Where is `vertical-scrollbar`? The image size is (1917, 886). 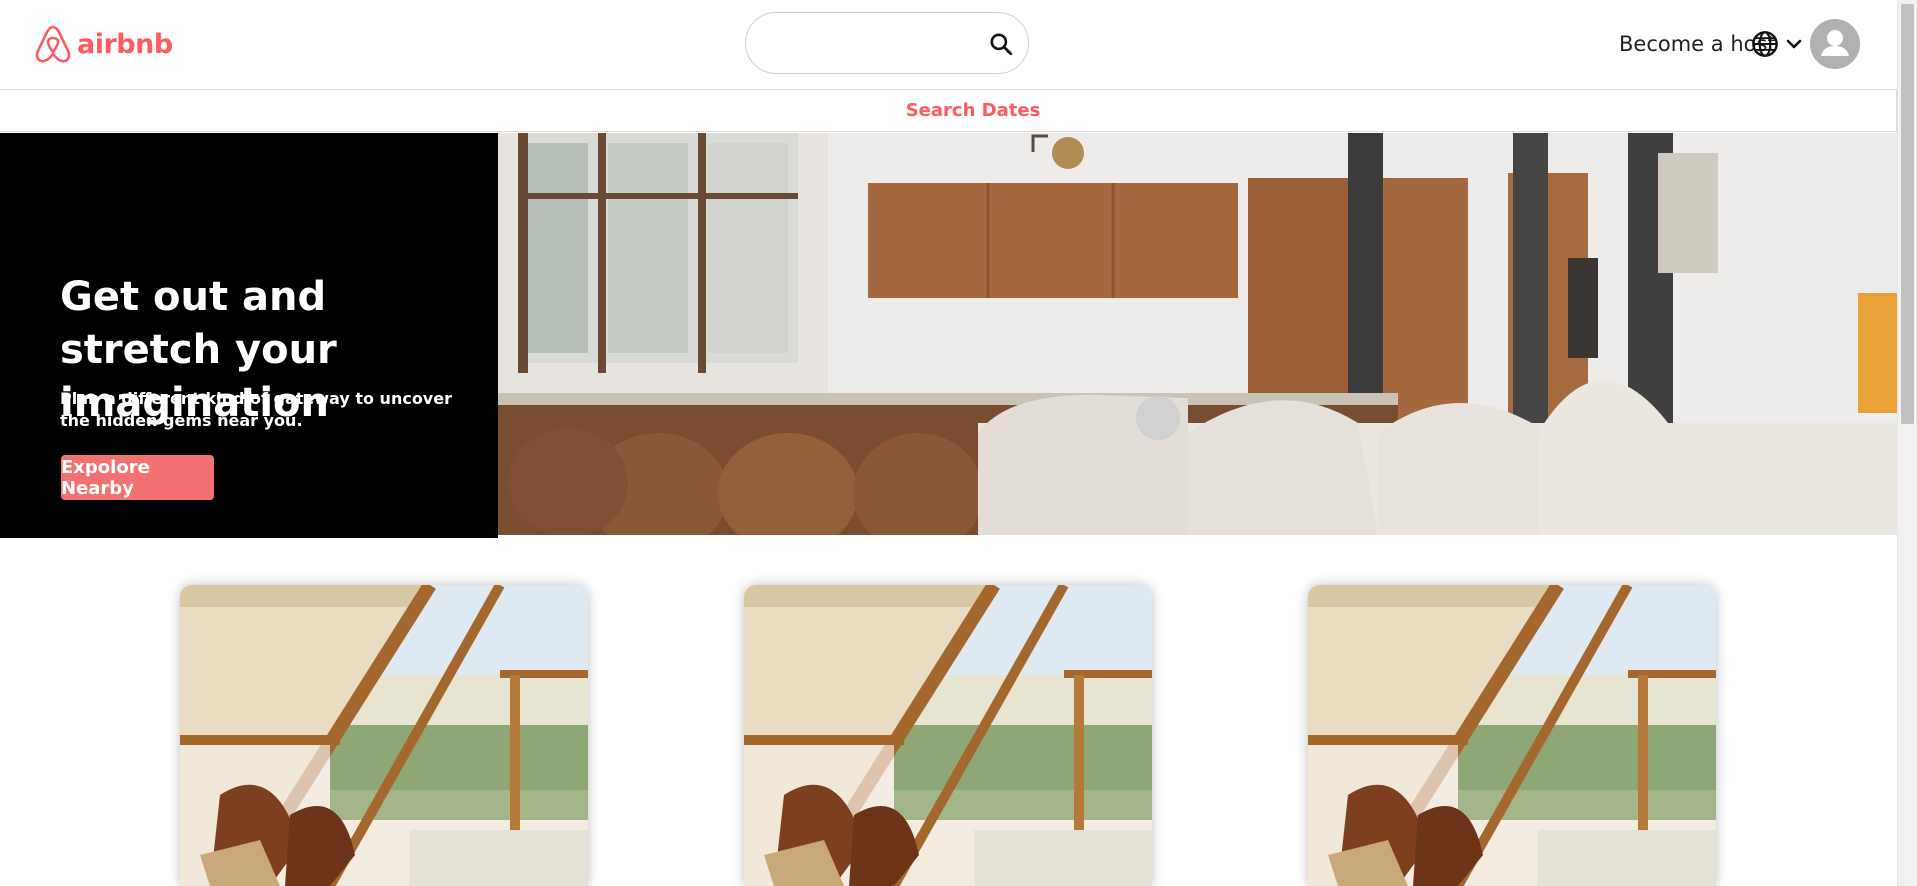
vertical-scrollbar is located at coordinates (1907, 443).